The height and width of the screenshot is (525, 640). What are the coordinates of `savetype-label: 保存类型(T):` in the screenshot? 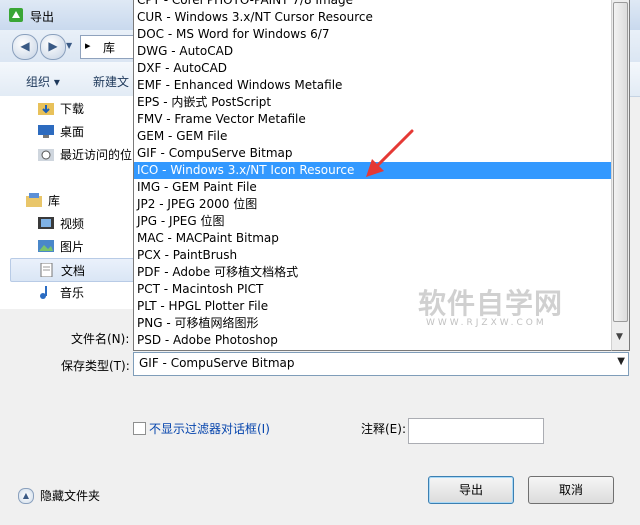 It's located at (95, 366).